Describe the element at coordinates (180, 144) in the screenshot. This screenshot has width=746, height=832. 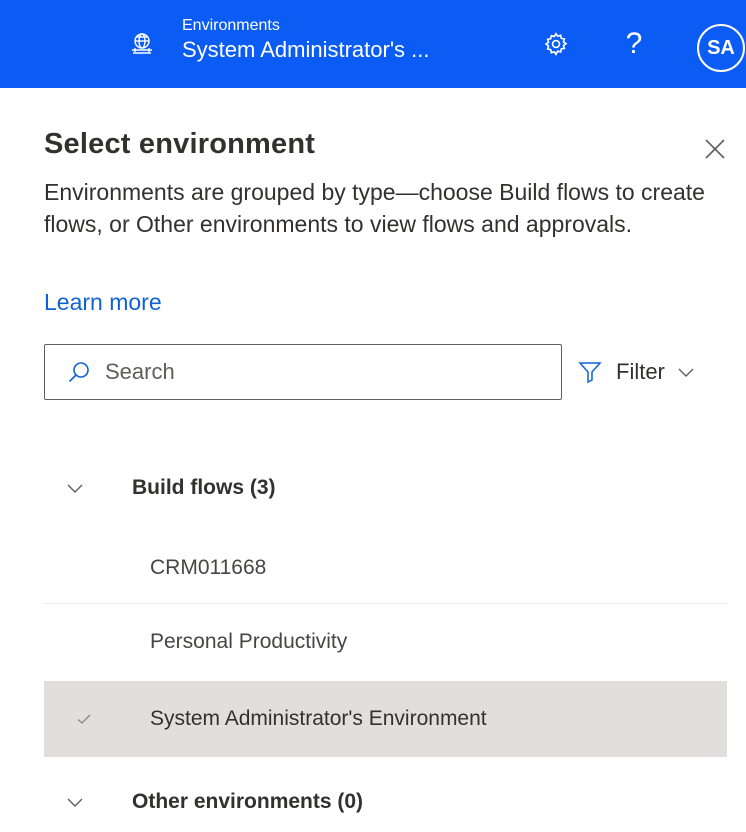
I see `panel-title: Select environment` at that location.